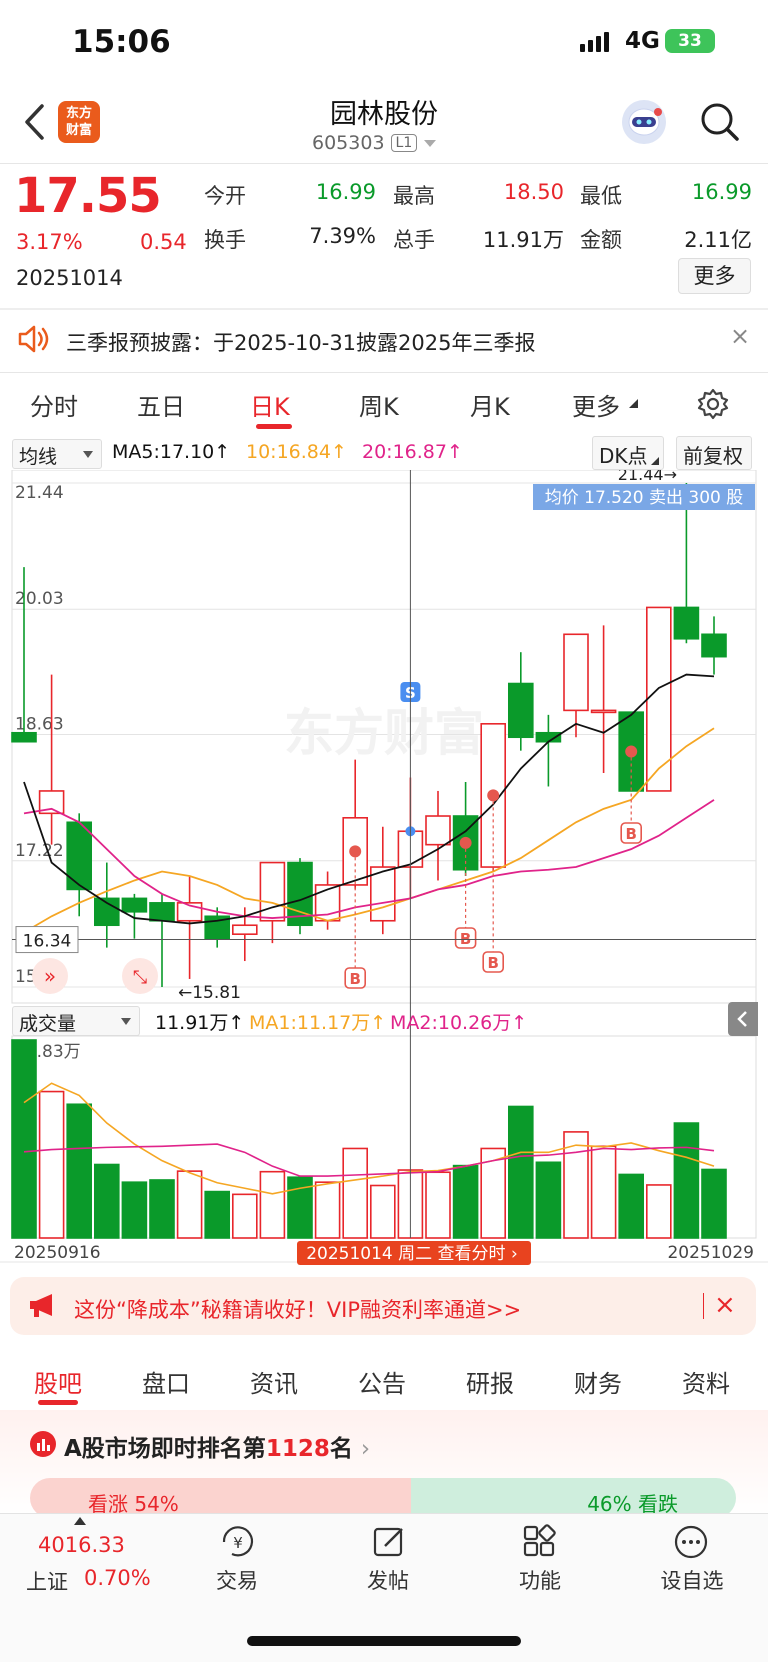  Describe the element at coordinates (404, 143) in the screenshot. I see `level-badge: L1` at that location.